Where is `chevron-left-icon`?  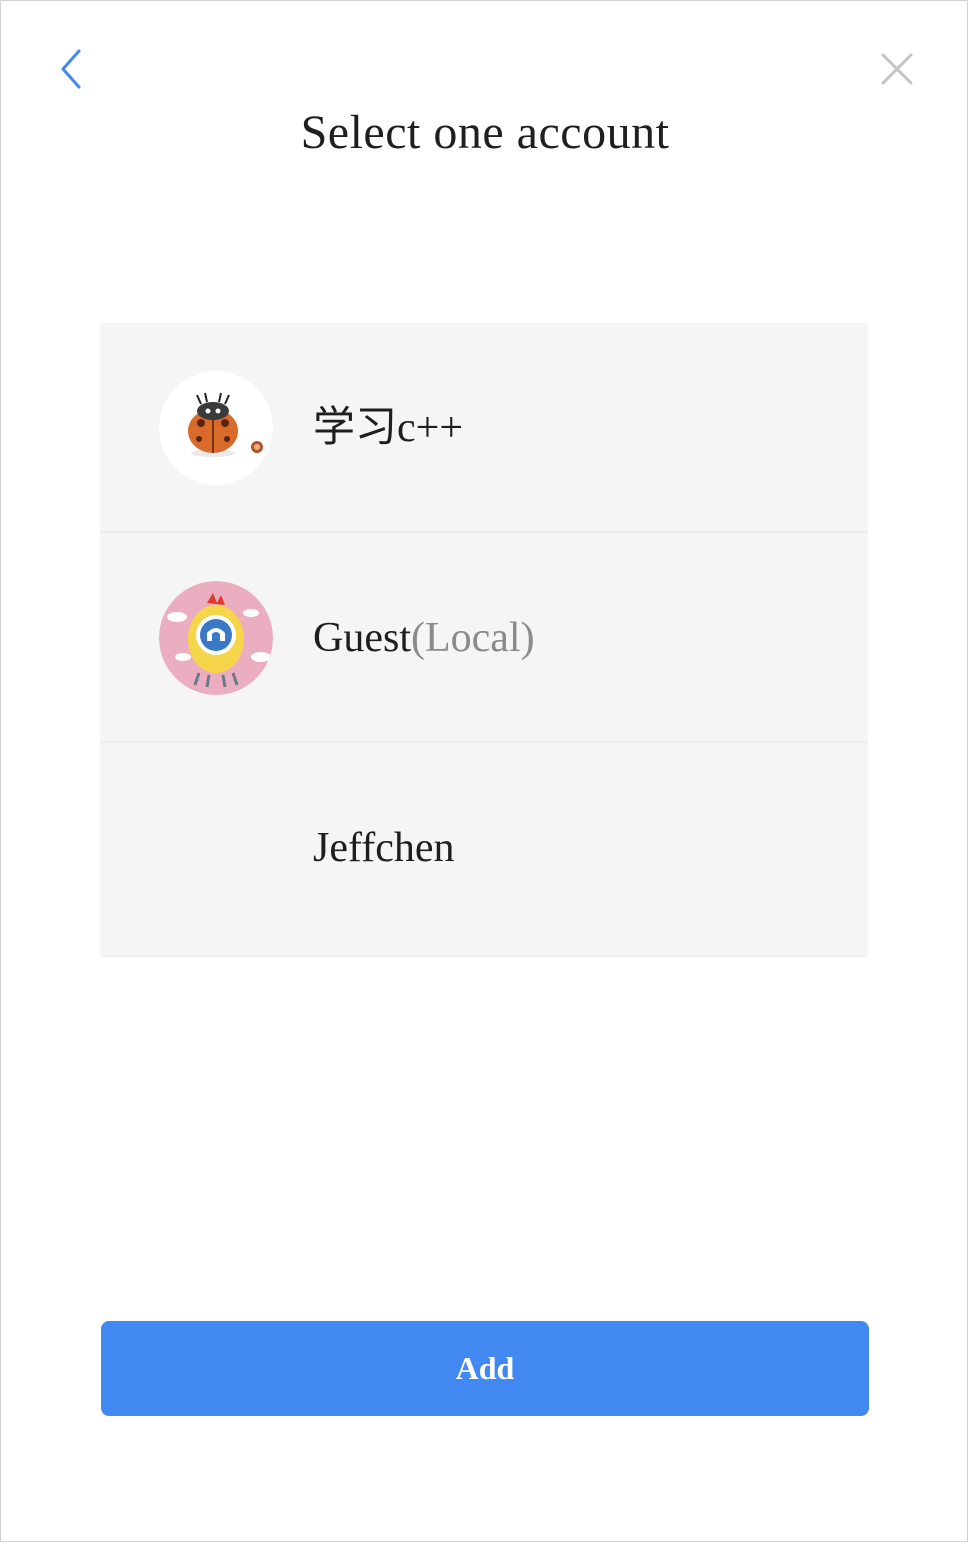
chevron-left-icon is located at coordinates (71, 69).